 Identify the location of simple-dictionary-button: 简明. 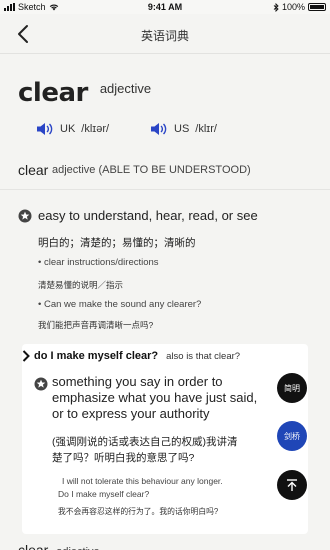
(292, 388).